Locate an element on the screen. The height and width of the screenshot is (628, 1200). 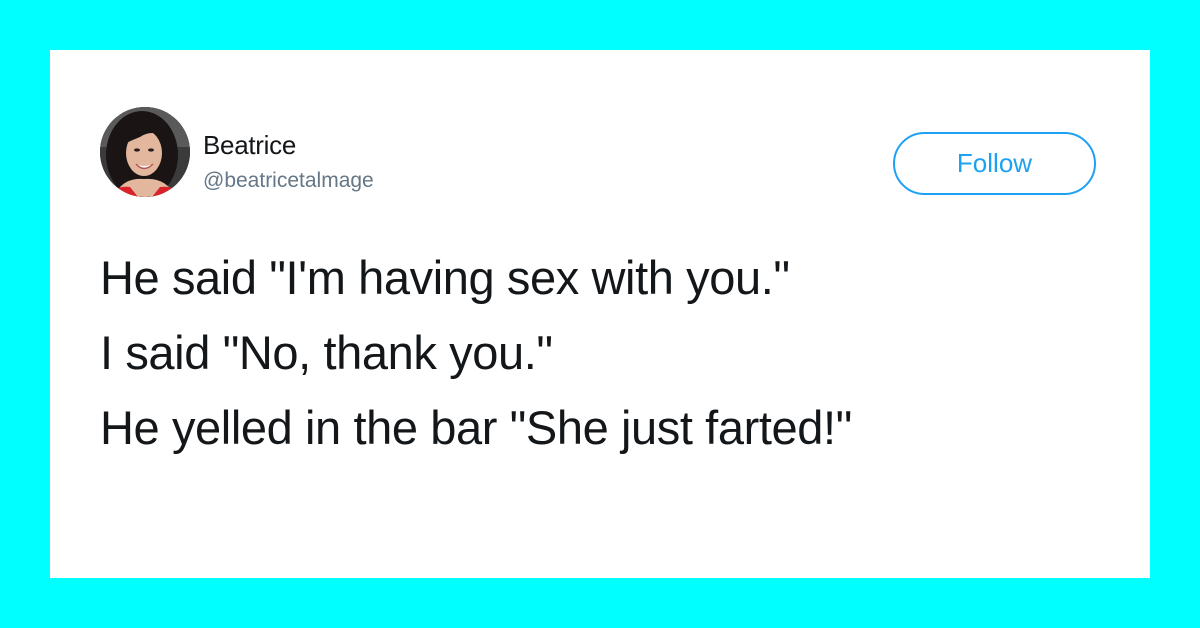
avatar is located at coordinates (145, 152).